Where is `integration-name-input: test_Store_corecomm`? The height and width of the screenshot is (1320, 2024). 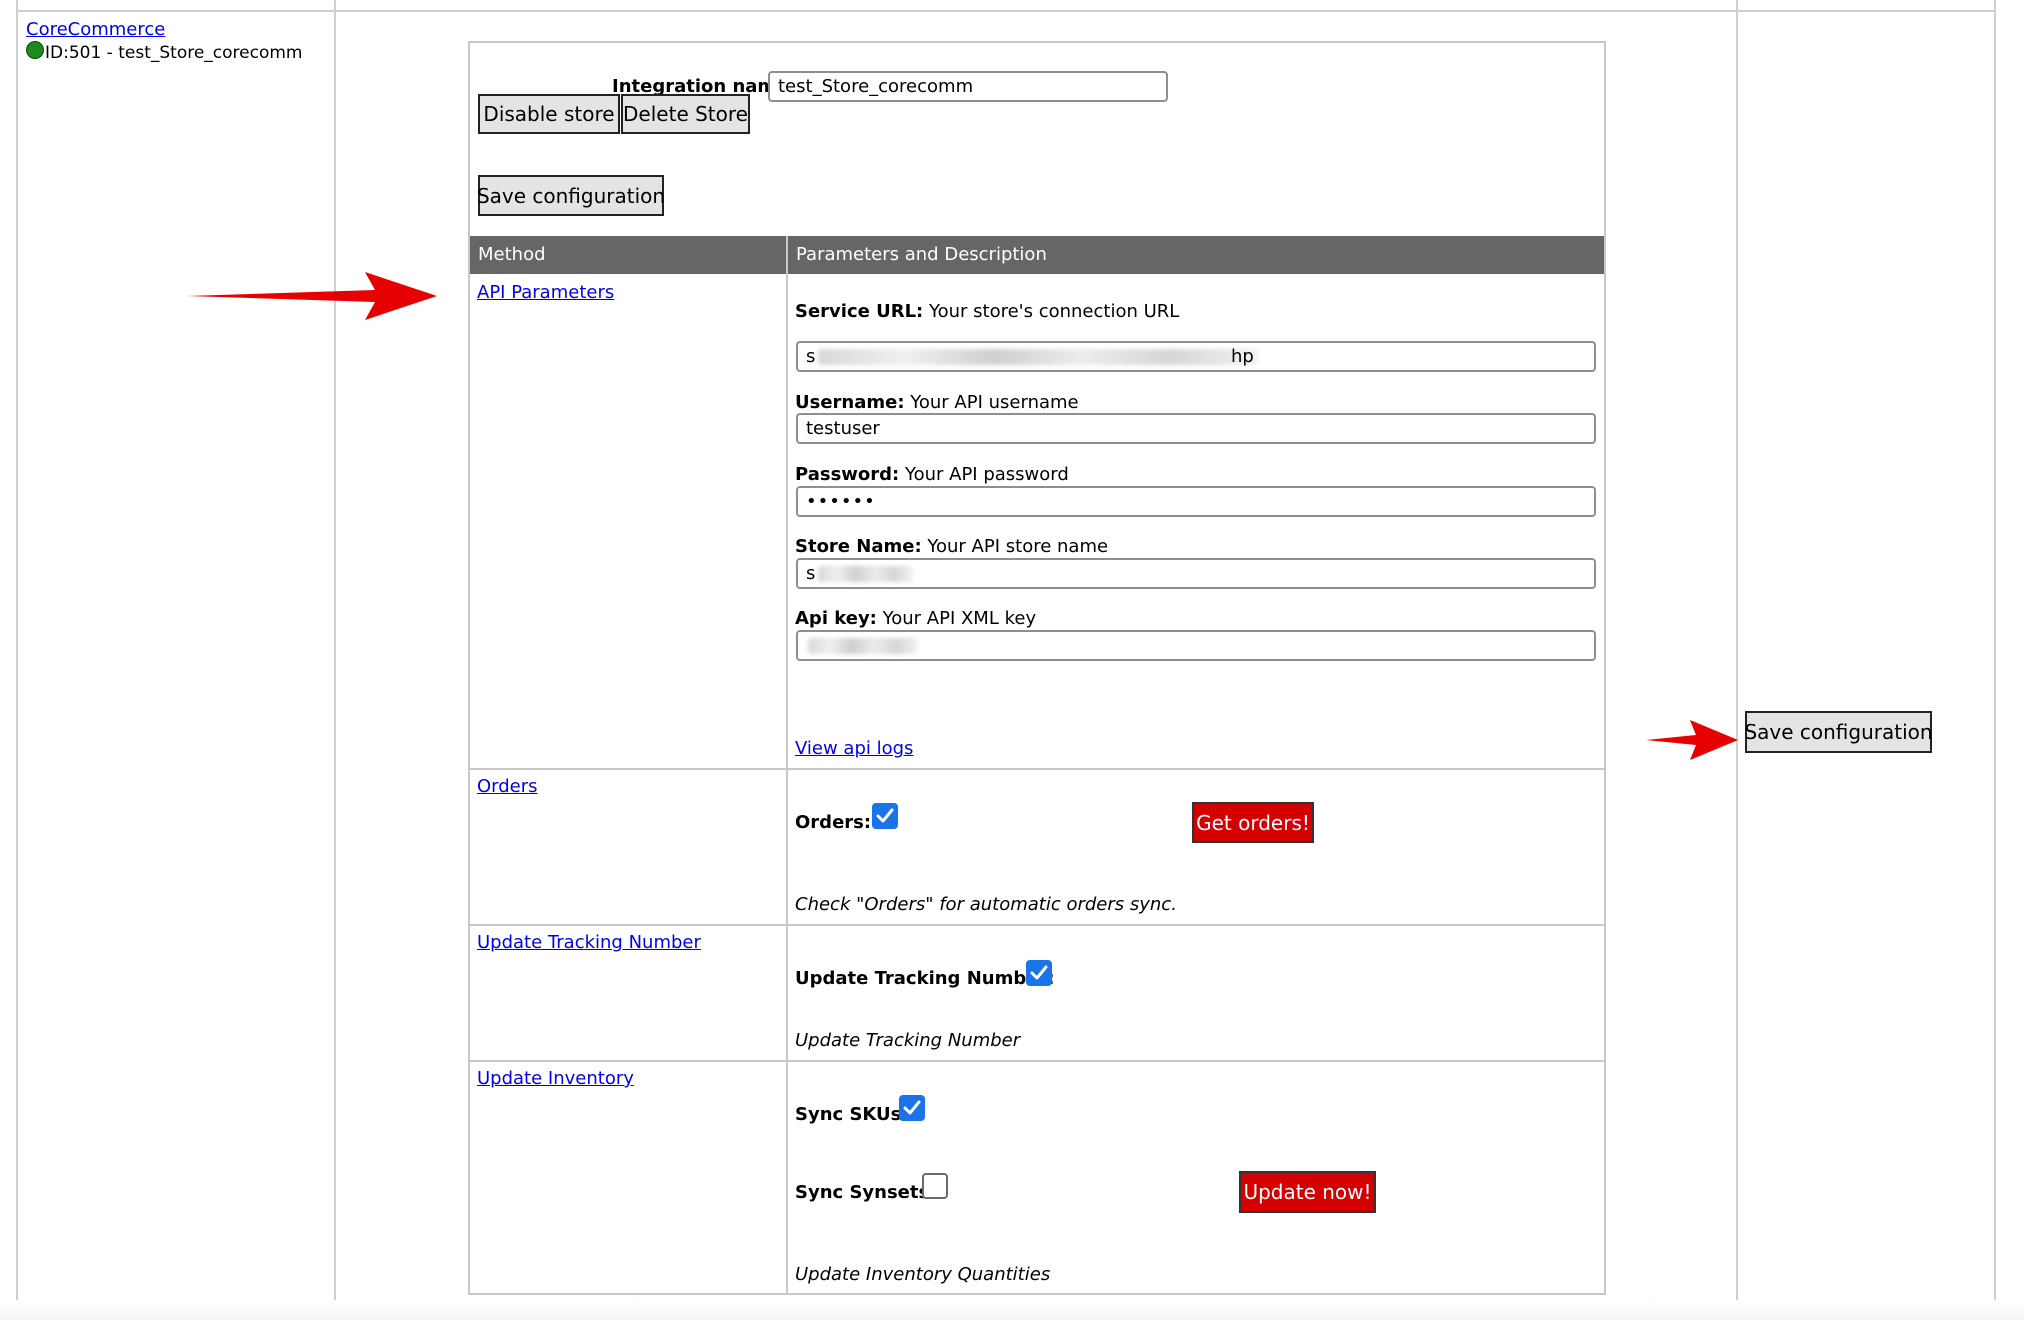 integration-name-input: test_Store_corecomm is located at coordinates (968, 86).